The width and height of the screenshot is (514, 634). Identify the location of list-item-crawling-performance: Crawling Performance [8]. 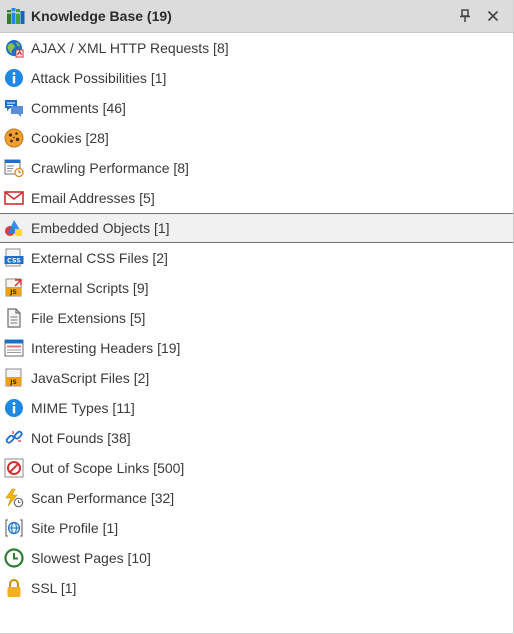
(256, 168).